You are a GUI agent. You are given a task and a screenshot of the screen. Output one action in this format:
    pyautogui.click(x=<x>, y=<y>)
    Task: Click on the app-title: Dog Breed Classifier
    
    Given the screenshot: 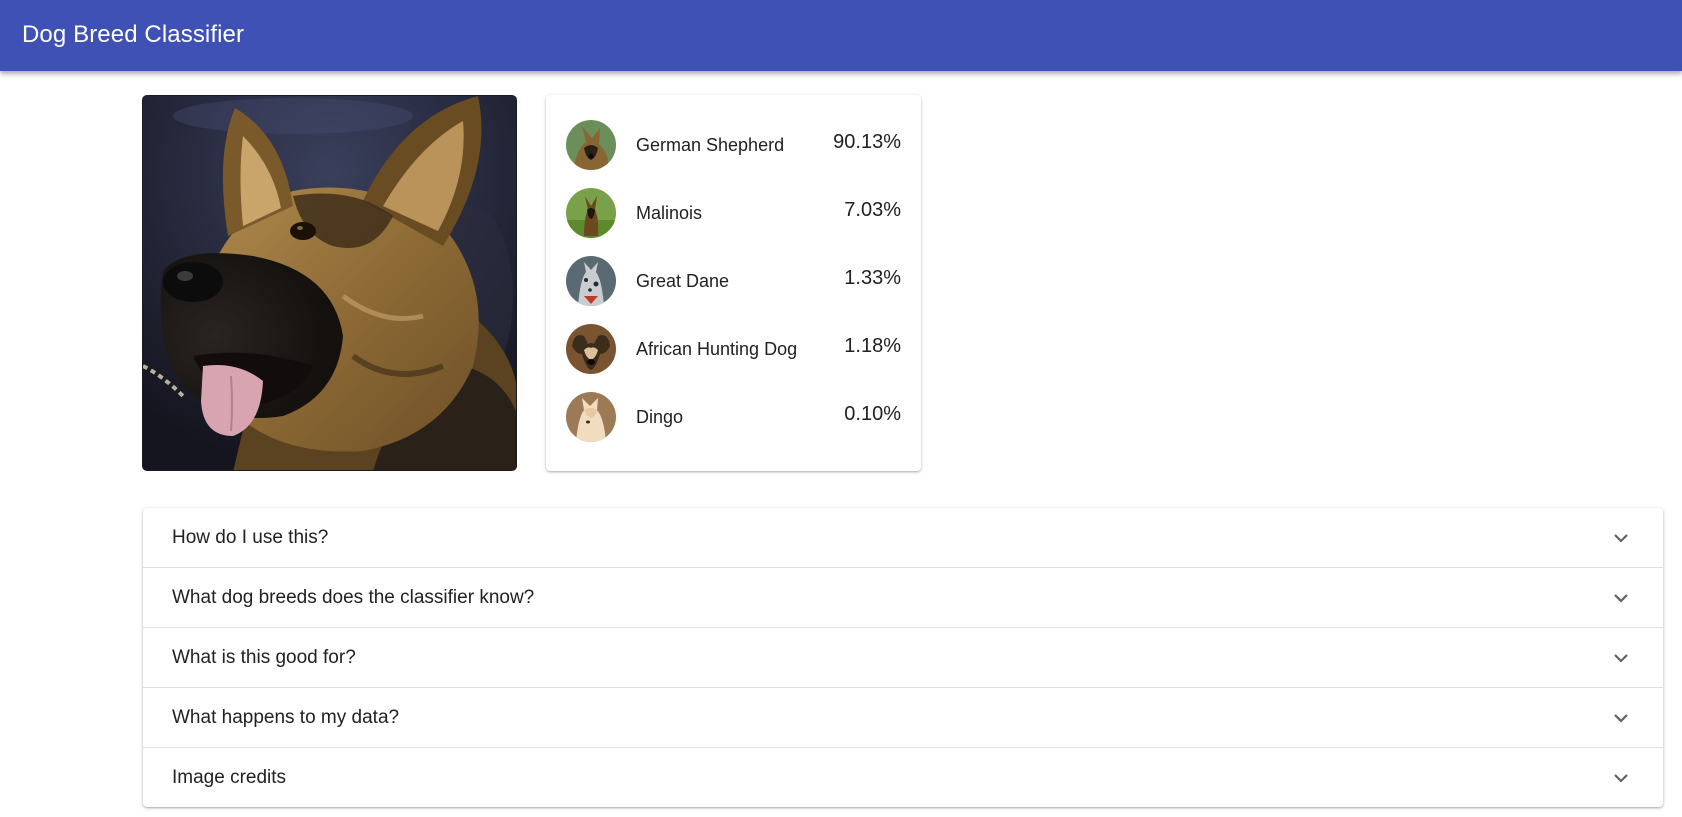 What is the action you would take?
    pyautogui.click(x=133, y=34)
    